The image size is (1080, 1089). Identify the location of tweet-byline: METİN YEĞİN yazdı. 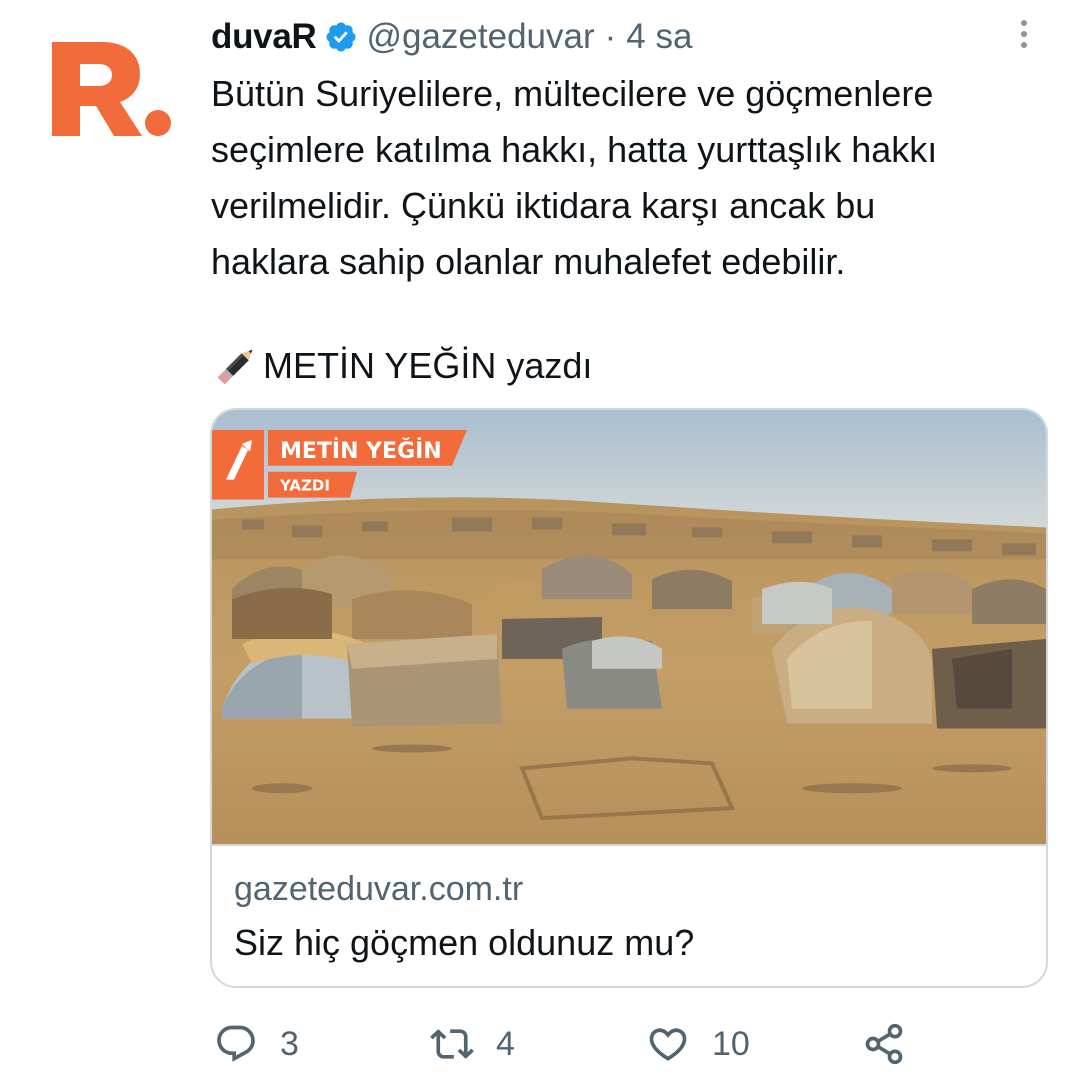
(401, 366).